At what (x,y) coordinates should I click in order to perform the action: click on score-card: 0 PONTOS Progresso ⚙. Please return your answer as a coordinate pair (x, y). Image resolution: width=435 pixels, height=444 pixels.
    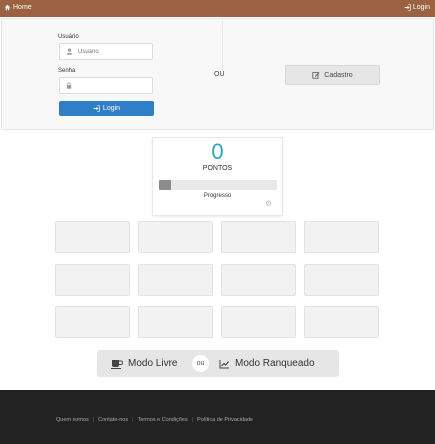
    Looking at the image, I should click on (217, 176).